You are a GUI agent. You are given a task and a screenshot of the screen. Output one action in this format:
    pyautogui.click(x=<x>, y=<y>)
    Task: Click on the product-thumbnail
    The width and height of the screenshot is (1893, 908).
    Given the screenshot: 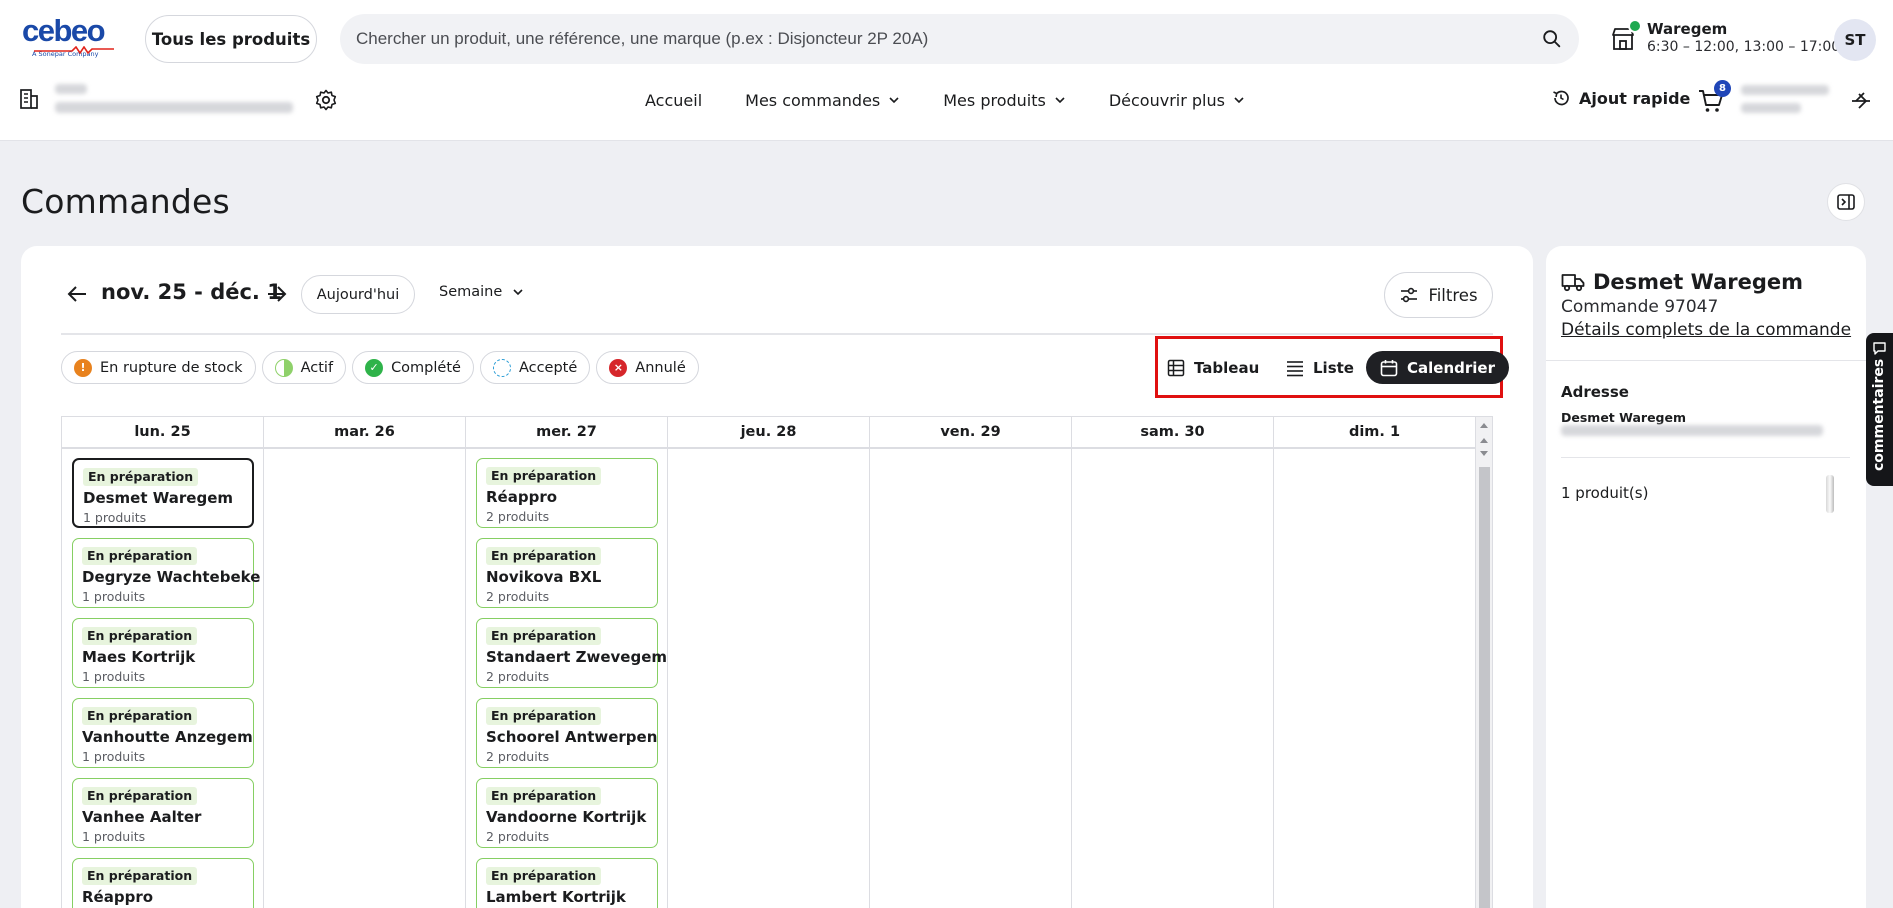 What is the action you would take?
    pyautogui.click(x=1830, y=494)
    